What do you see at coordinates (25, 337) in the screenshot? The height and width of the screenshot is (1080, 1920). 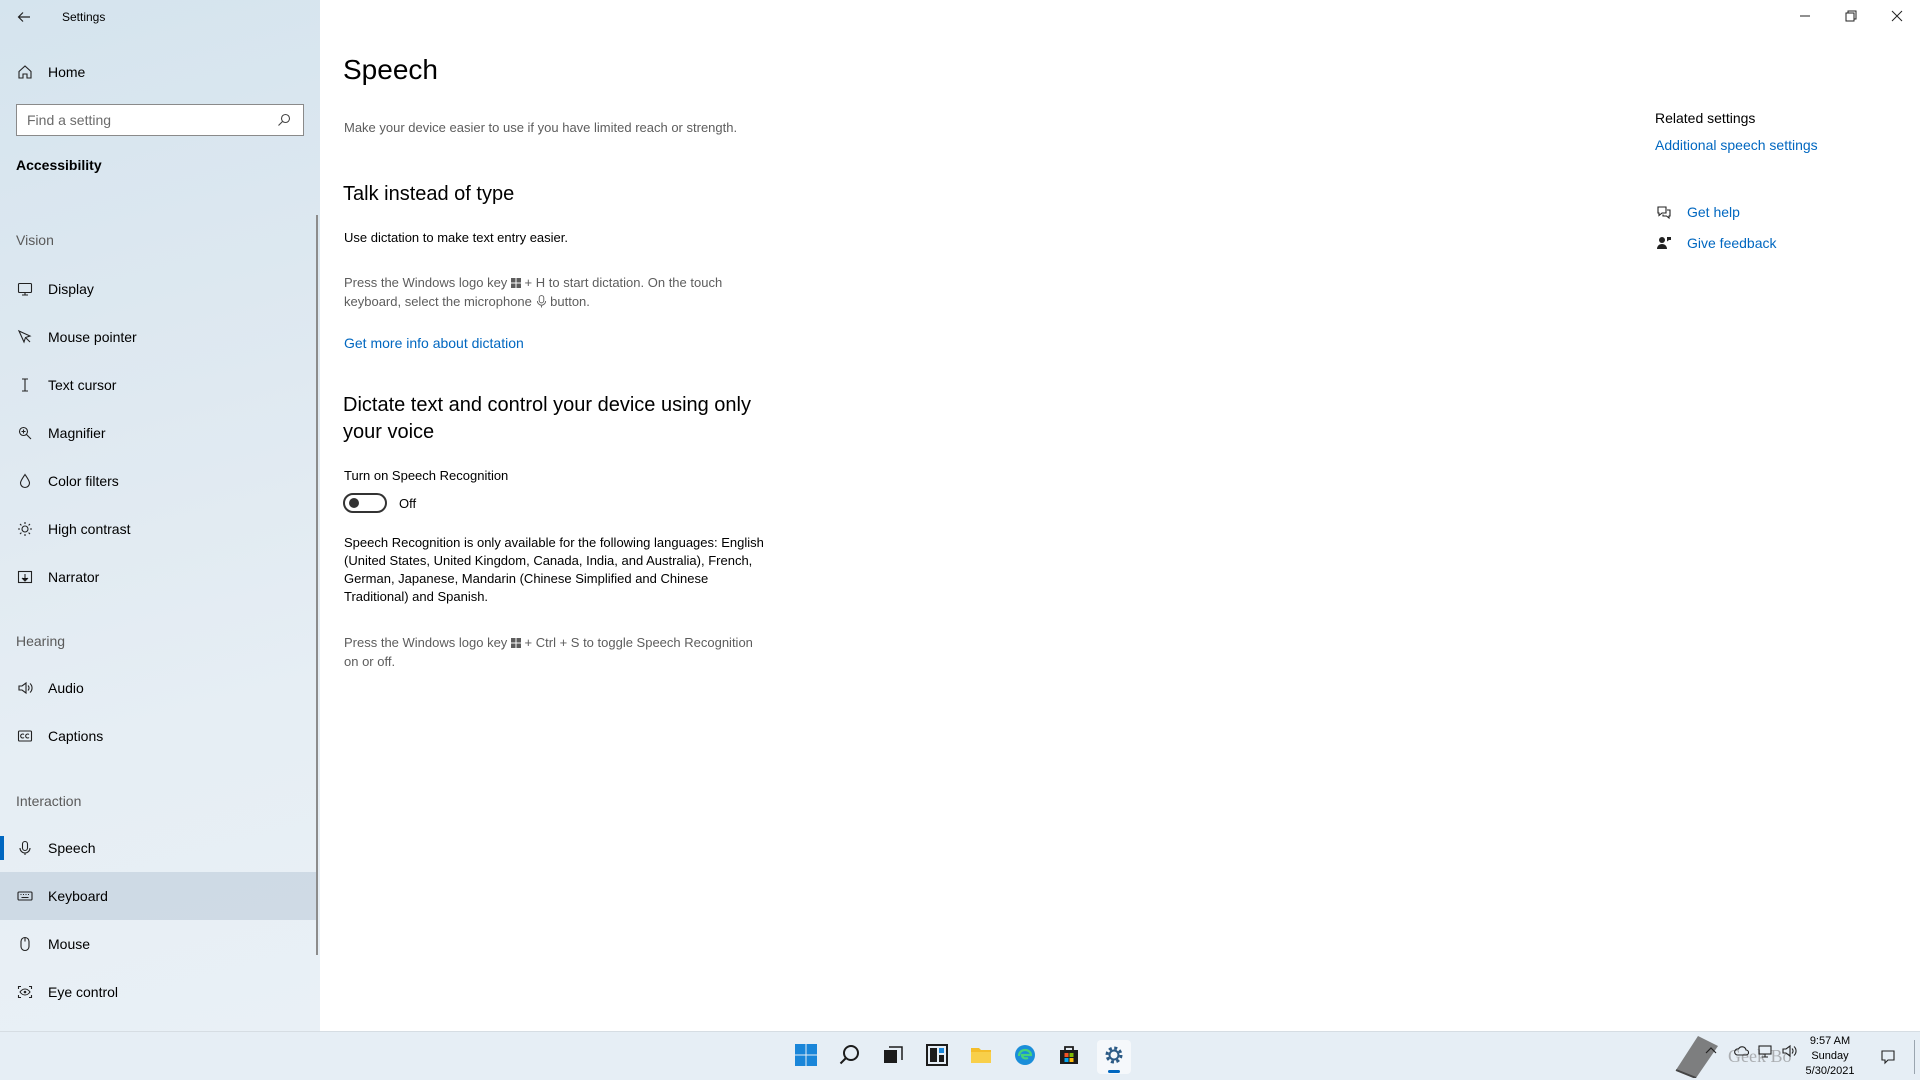 I see `mouse-pointer-icon` at bounding box center [25, 337].